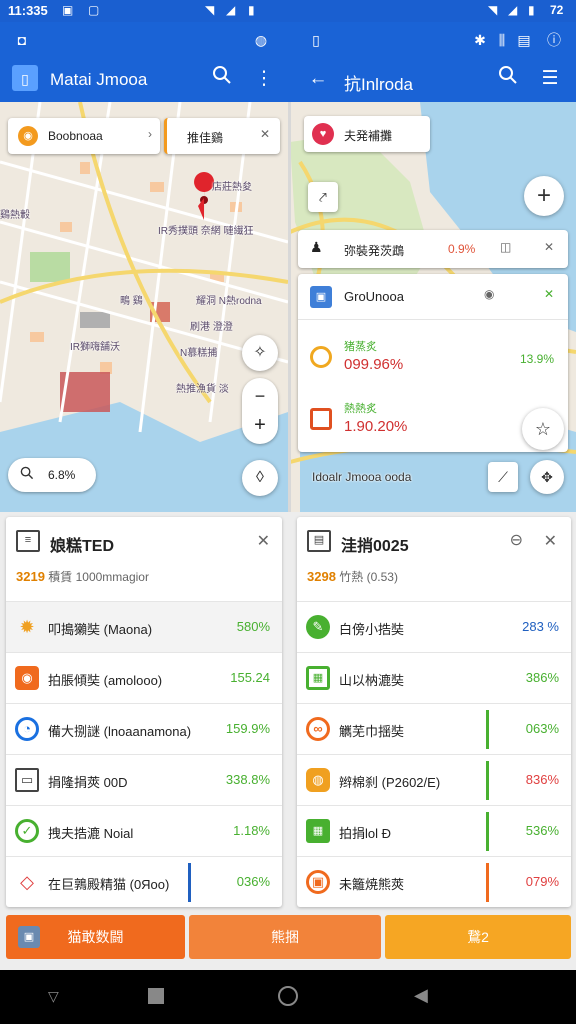 This screenshot has height=1024, width=576. I want to click on add-icon: +, so click(544, 196).